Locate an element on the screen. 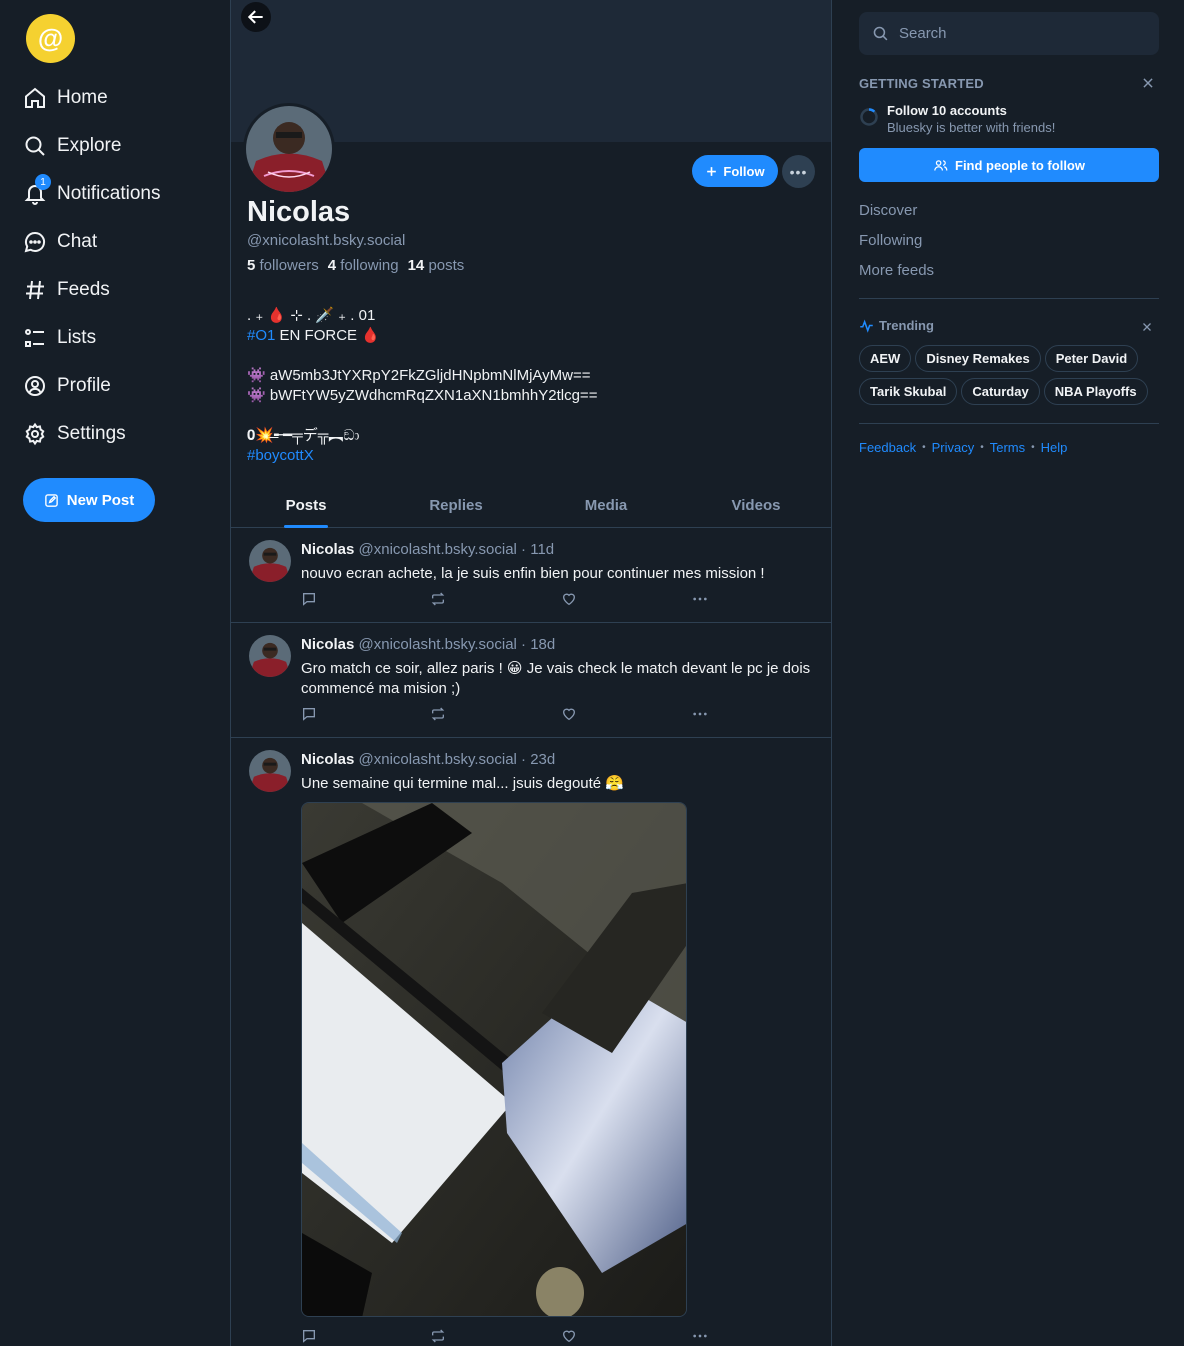 The height and width of the screenshot is (1346, 1184). getting-started-item-subtitle: Bluesky is better with friends! is located at coordinates (971, 127).